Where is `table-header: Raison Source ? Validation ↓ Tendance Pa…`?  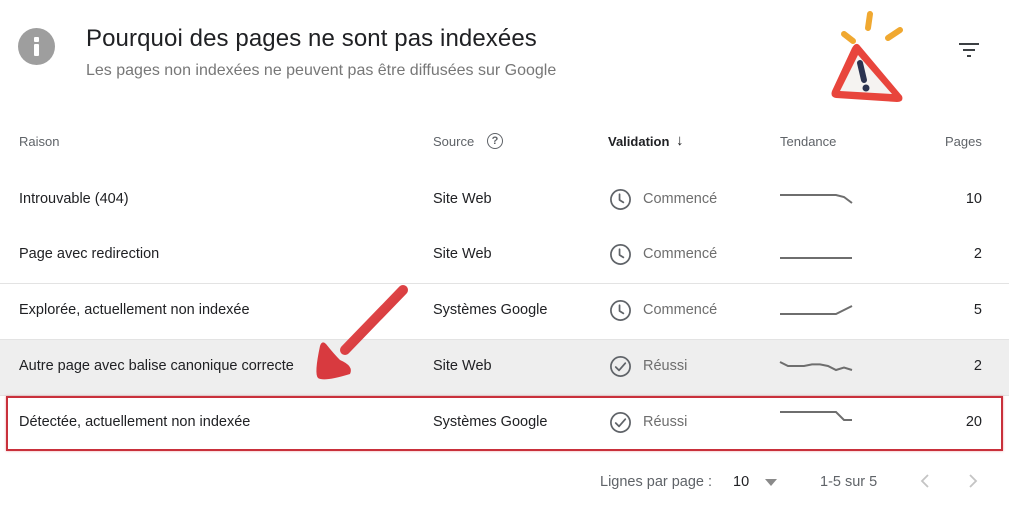 table-header: Raison Source ? Validation ↓ Tendance Pa… is located at coordinates (504, 147).